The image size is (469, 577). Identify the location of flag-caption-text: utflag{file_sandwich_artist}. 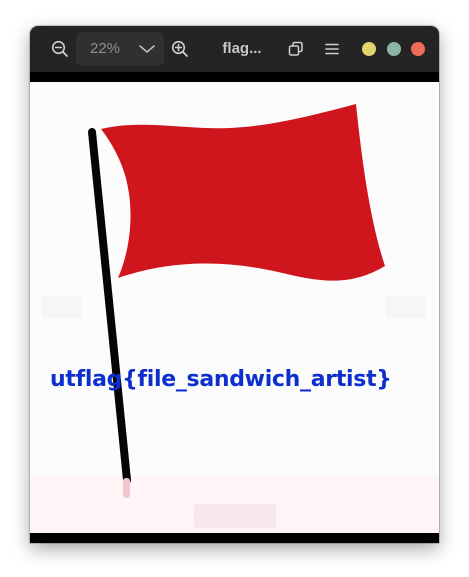
(221, 379).